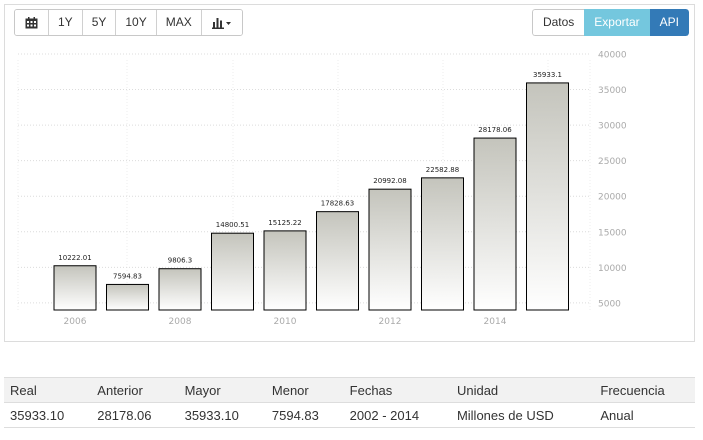 The image size is (703, 440). Describe the element at coordinates (135, 415) in the screenshot. I see `value-anterior: 28178.06` at that location.